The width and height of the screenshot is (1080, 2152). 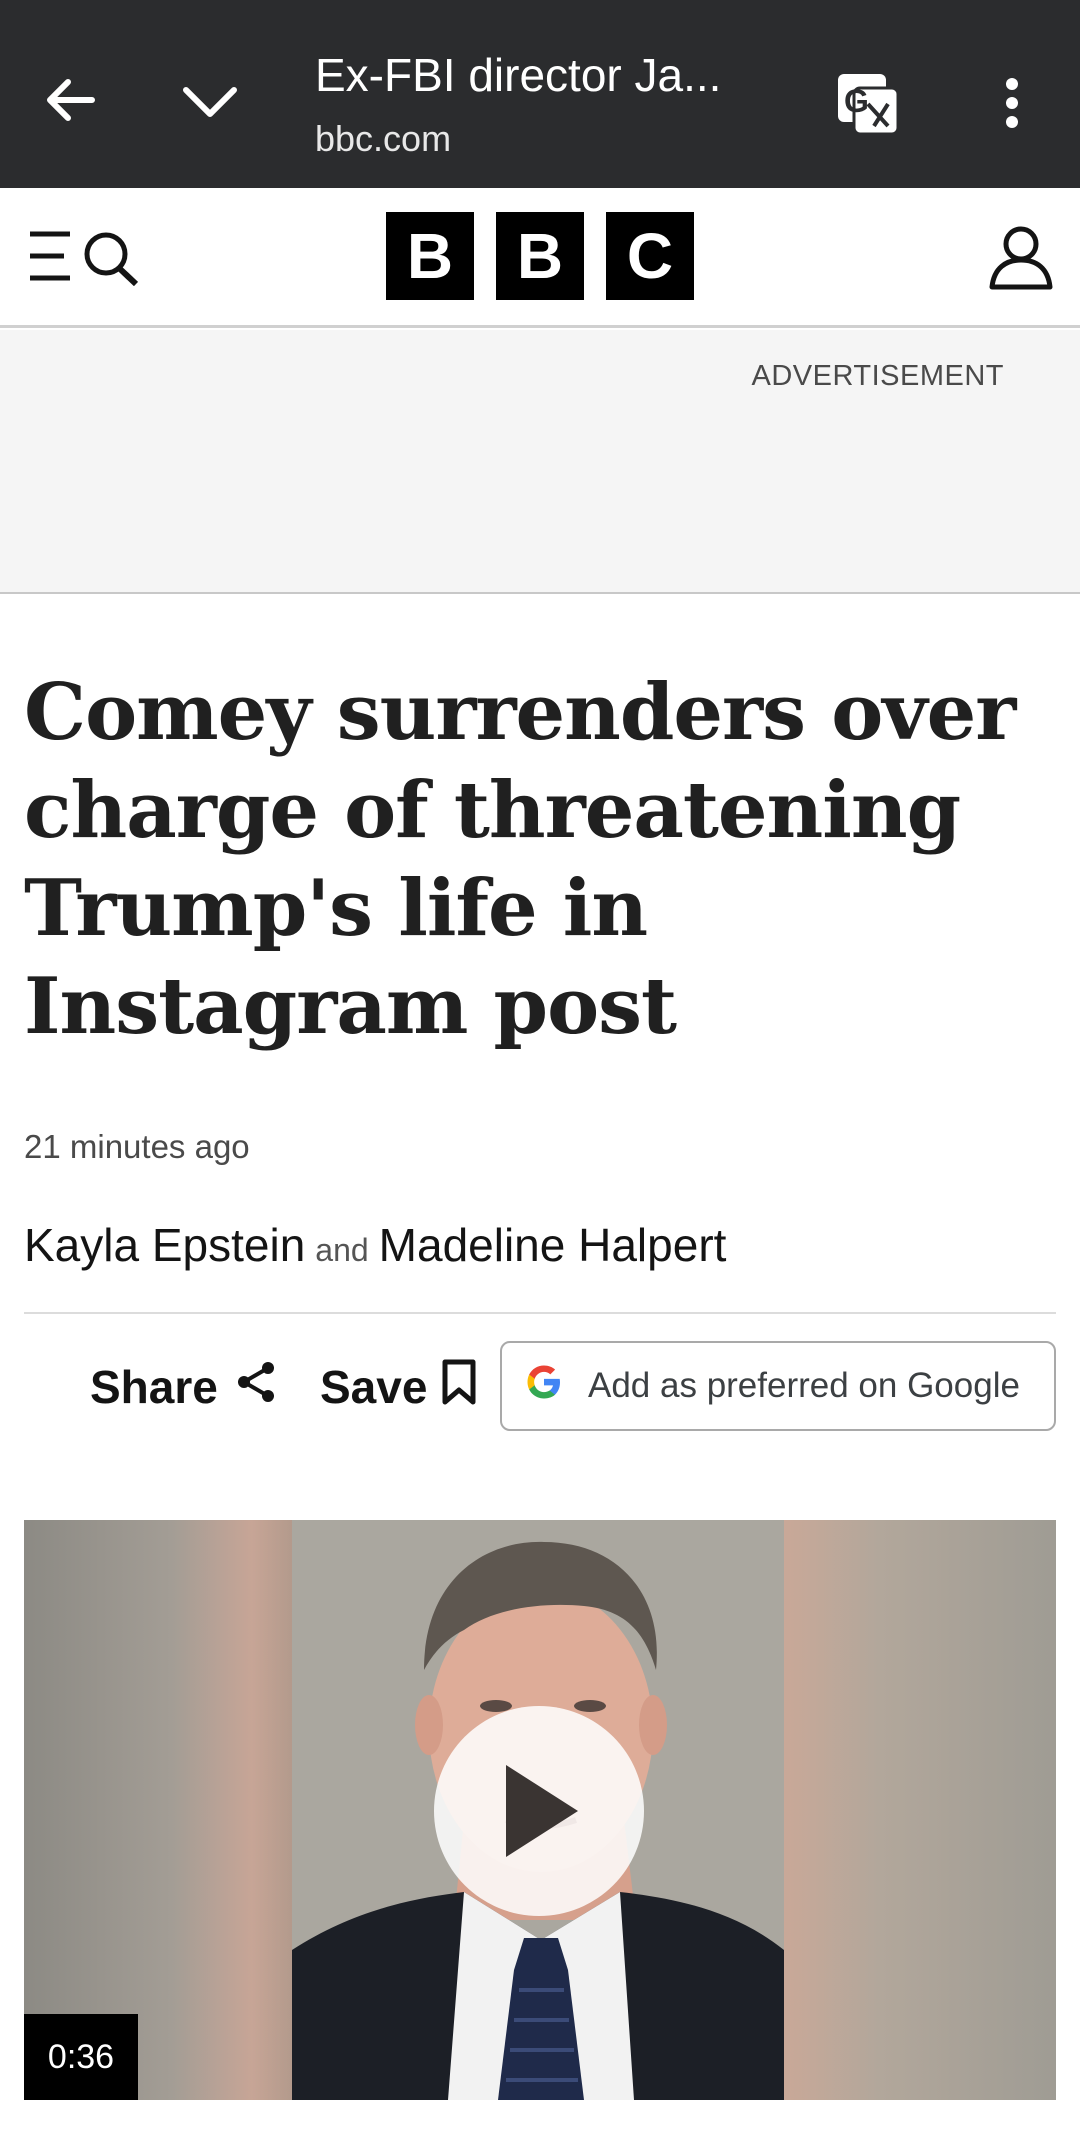 What do you see at coordinates (70, 100) in the screenshot?
I see `back-arrow-icon` at bounding box center [70, 100].